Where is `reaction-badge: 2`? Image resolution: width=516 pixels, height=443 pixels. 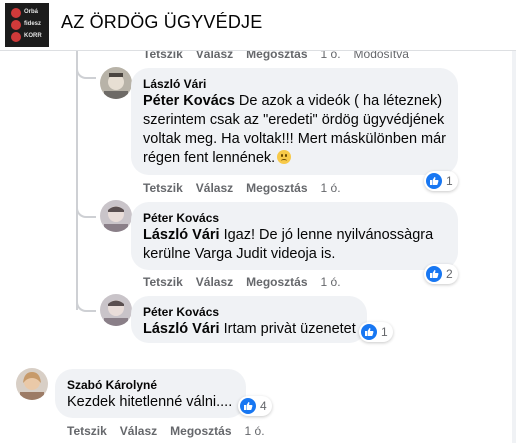 reaction-badge: 2 is located at coordinates (441, 274).